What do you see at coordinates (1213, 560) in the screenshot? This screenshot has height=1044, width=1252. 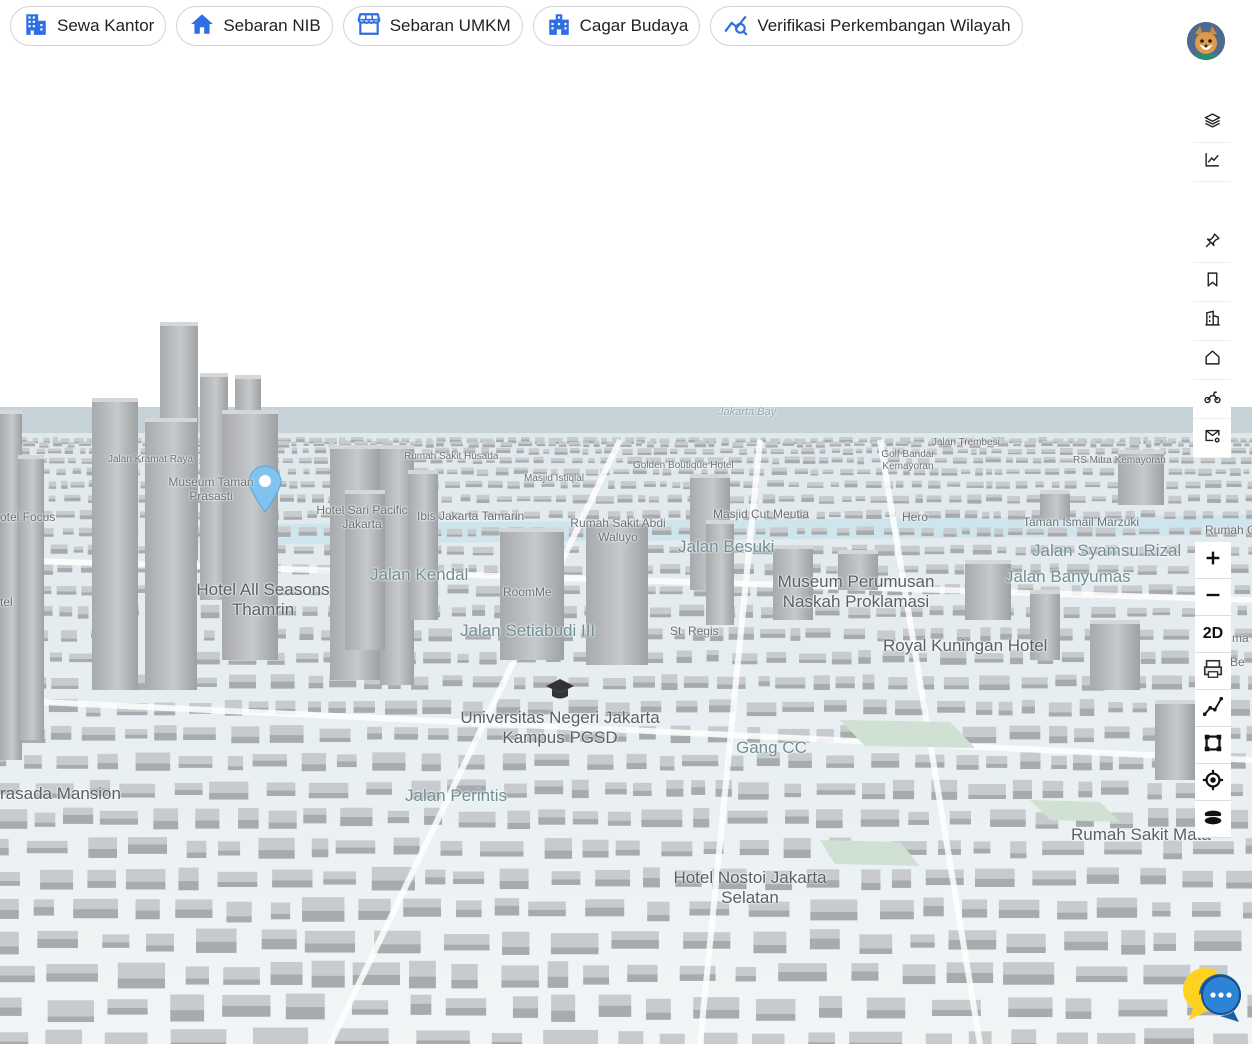 I see `zoom-in-button` at bounding box center [1213, 560].